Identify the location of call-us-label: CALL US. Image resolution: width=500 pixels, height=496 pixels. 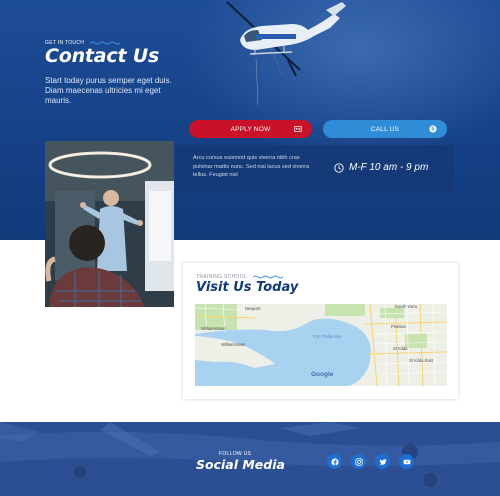
(385, 129).